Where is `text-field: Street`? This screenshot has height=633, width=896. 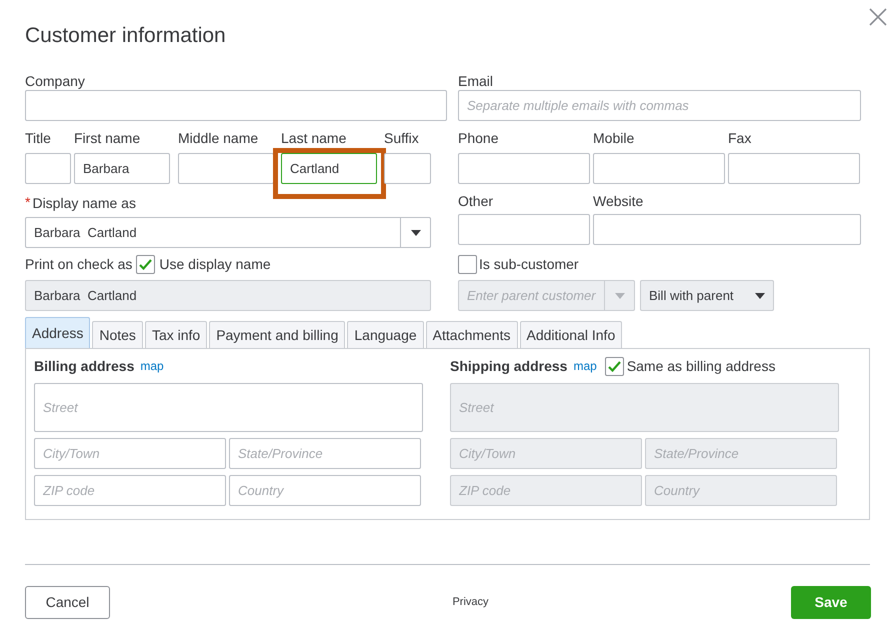
text-field: Street is located at coordinates (228, 407).